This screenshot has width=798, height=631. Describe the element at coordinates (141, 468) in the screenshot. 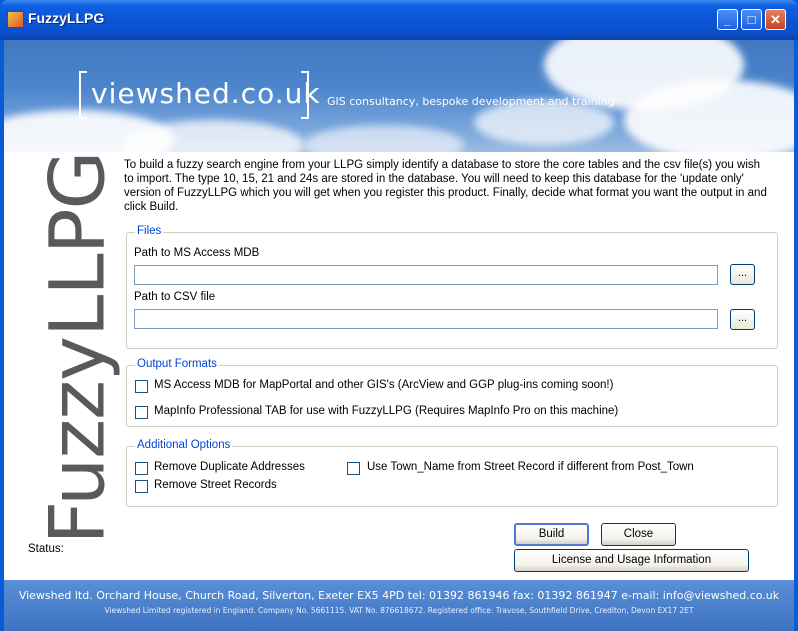

I see `remove-duplicates-checkbox` at that location.